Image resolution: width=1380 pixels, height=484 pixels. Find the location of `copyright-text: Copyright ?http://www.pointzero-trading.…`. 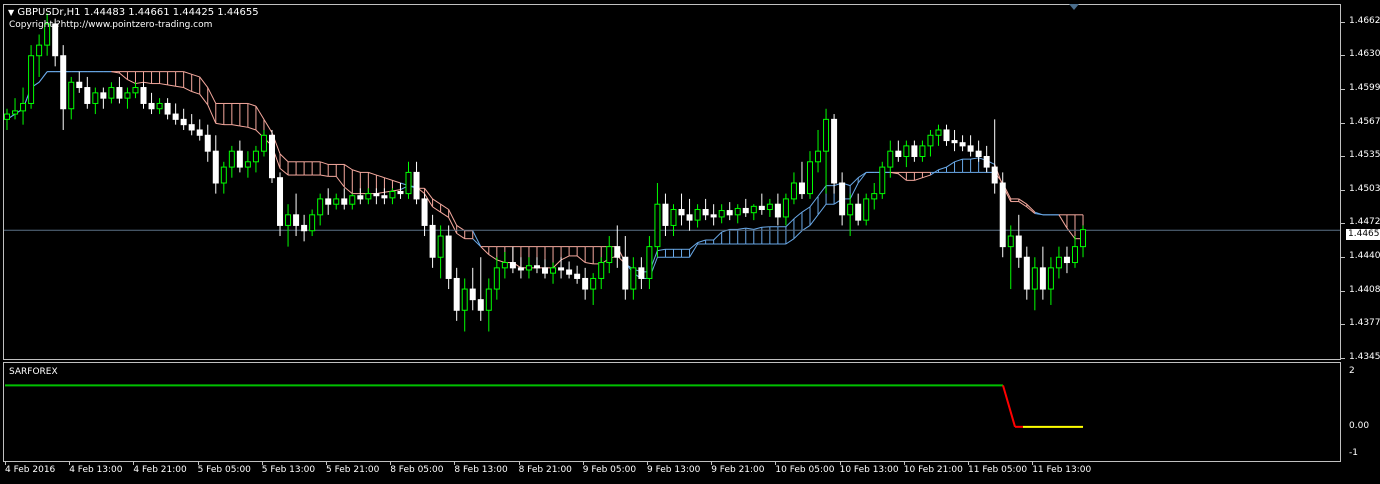

copyright-text: Copyright ?http://www.pointzero-trading.… is located at coordinates (111, 25).